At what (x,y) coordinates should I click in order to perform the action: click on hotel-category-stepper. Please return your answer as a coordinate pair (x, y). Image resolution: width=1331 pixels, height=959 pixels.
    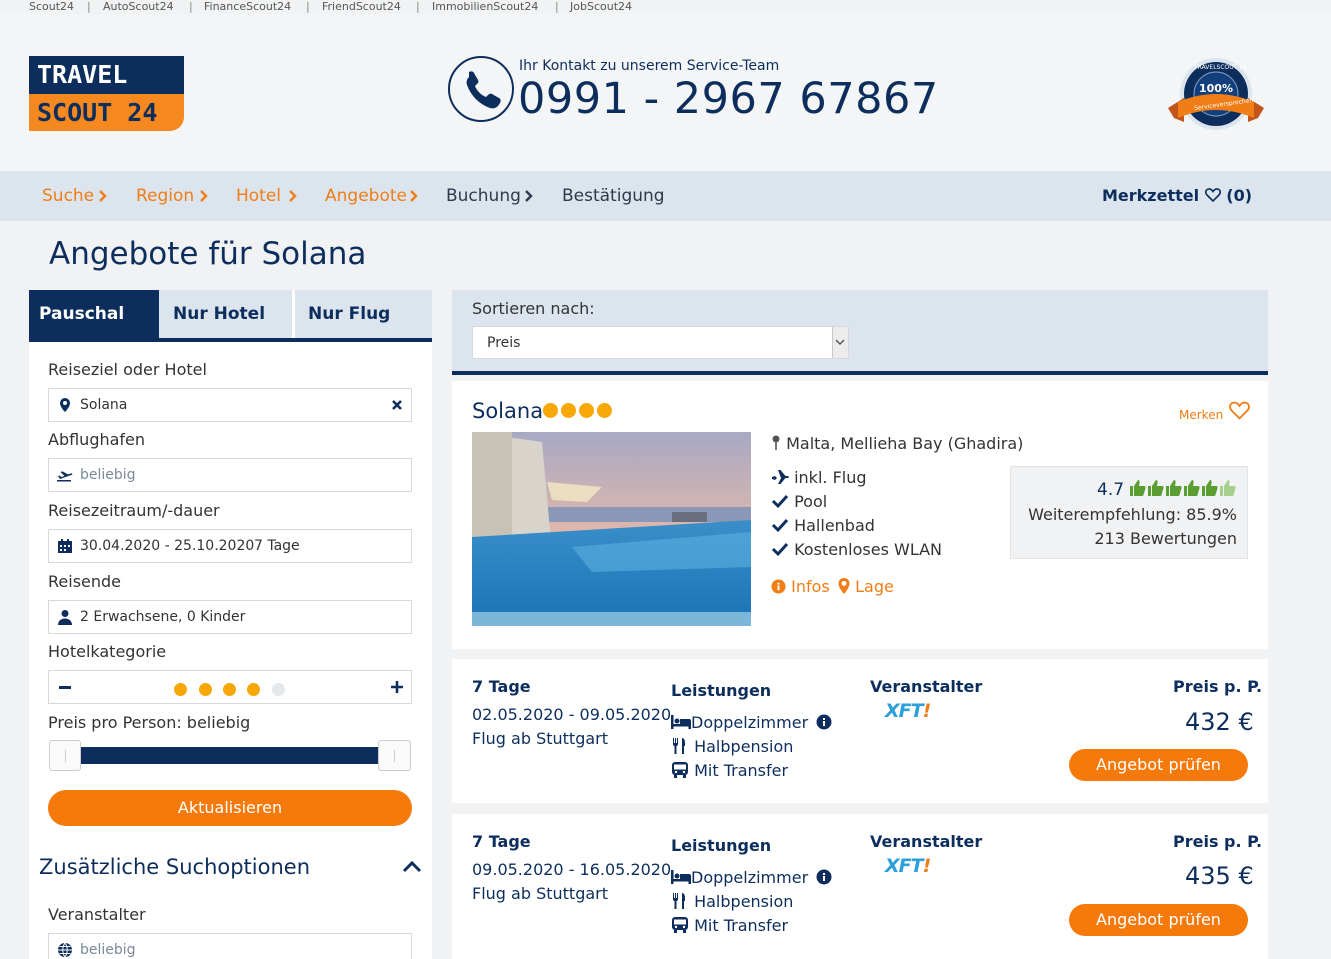
    Looking at the image, I should click on (230, 687).